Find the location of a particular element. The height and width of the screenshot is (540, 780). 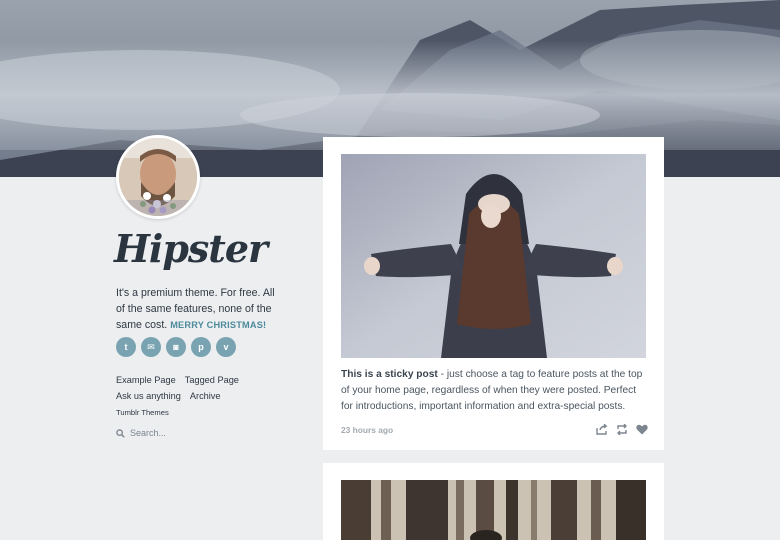

vimeo-icon: v is located at coordinates (226, 347).